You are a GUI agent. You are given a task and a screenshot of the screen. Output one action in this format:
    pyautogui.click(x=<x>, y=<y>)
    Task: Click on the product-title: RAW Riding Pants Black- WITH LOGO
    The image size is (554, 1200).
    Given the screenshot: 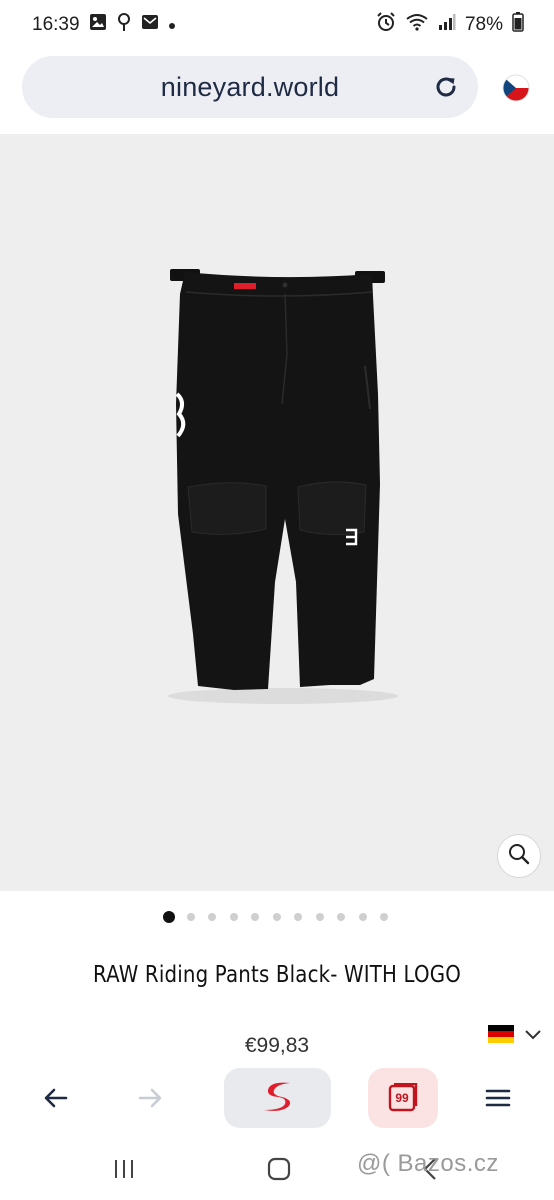 What is the action you would take?
    pyautogui.click(x=277, y=975)
    